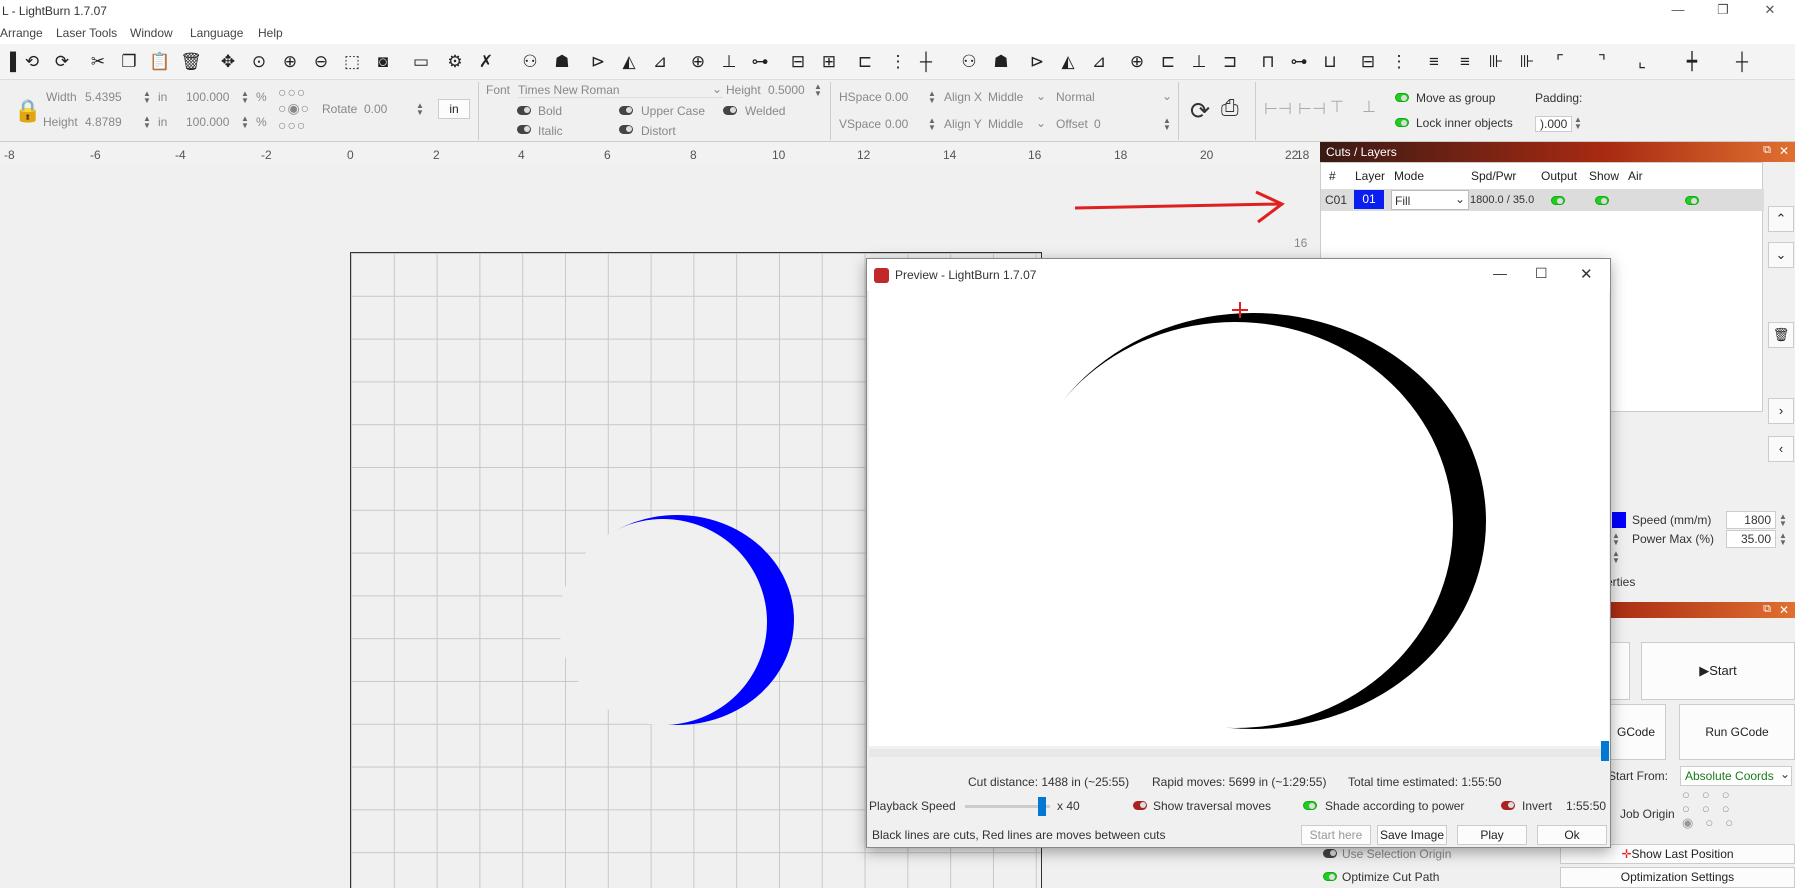 Image resolution: width=1795 pixels, height=888 pixels. Describe the element at coordinates (1434, 62) in the screenshot. I see `space-h-icon: ≡` at that location.